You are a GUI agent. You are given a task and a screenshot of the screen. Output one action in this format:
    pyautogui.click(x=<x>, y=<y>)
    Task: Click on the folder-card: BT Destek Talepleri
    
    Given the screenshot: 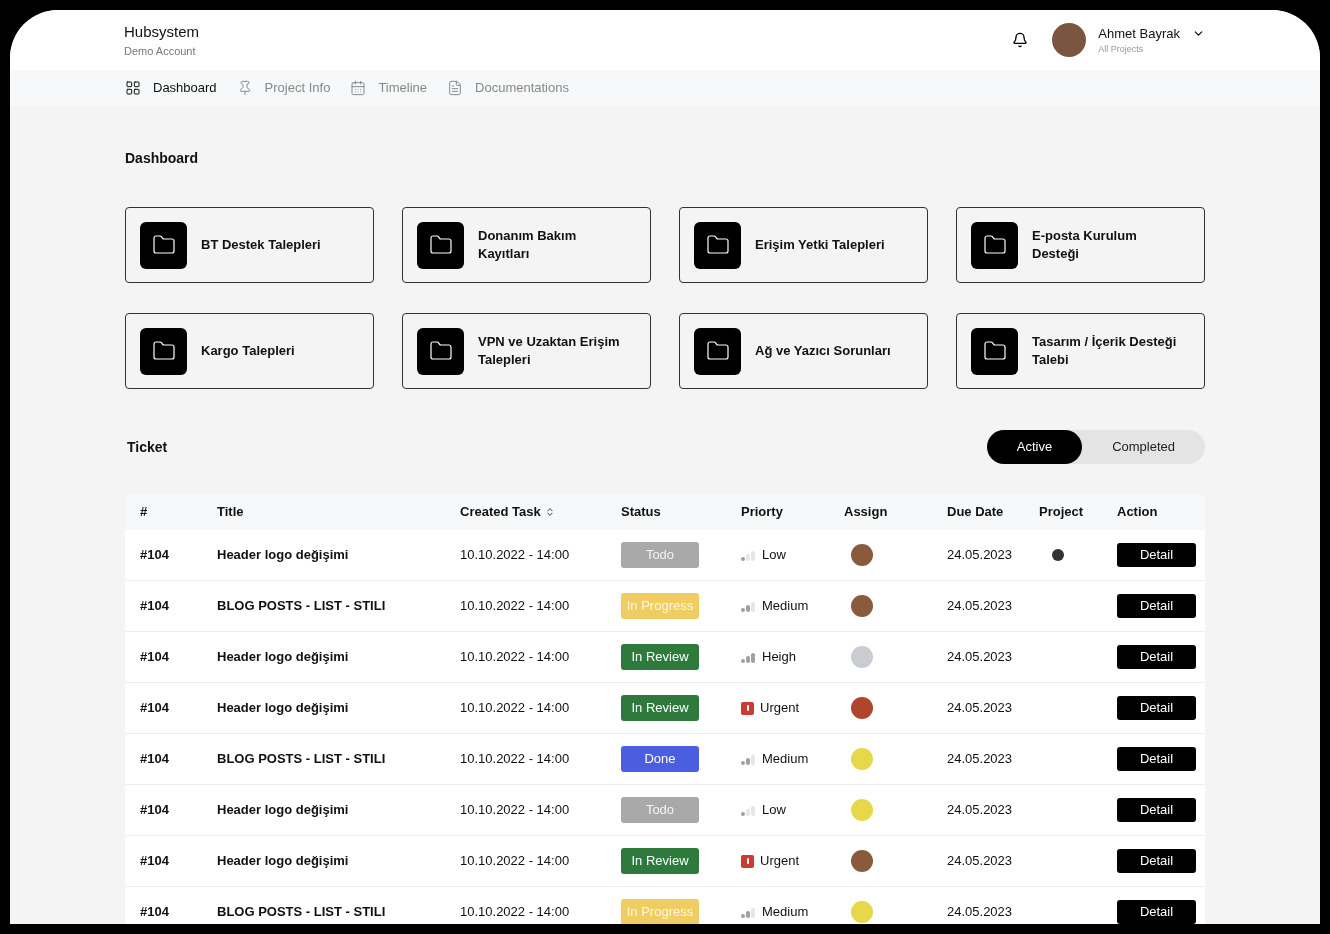 What is the action you would take?
    pyautogui.click(x=249, y=245)
    